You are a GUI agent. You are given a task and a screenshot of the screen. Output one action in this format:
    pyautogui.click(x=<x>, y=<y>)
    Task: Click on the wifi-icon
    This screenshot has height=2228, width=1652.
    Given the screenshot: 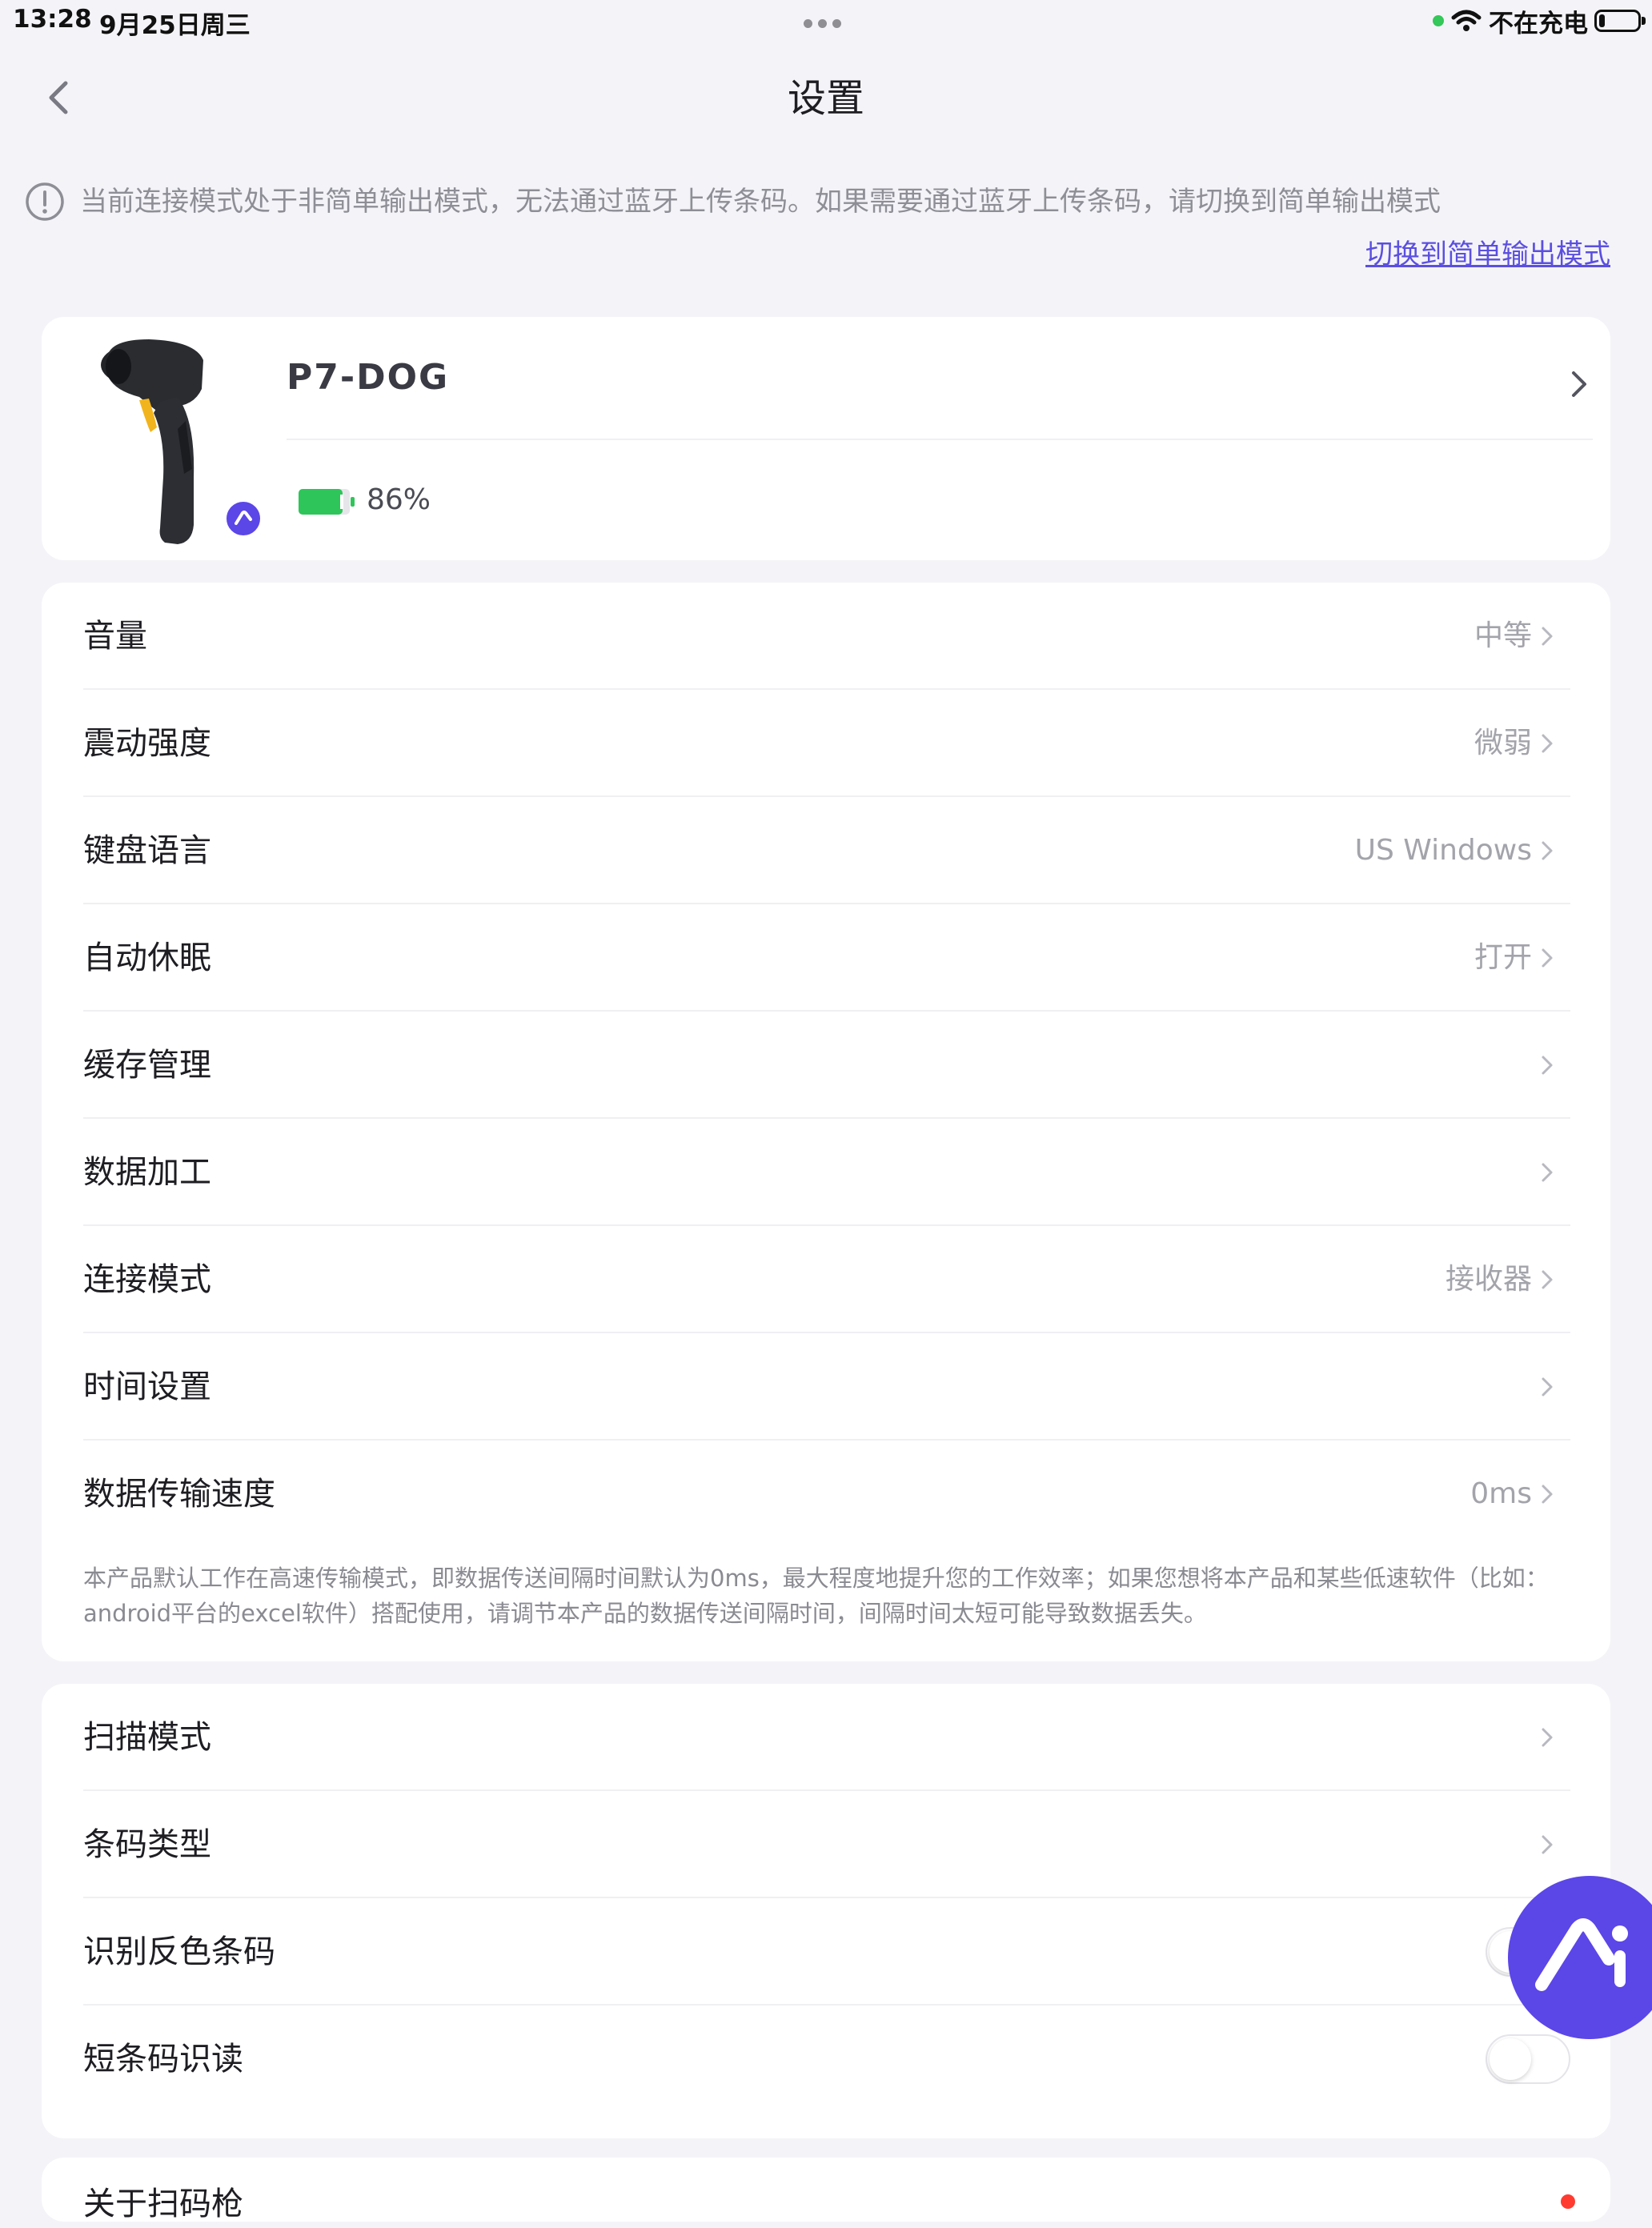 What is the action you would take?
    pyautogui.click(x=1466, y=21)
    